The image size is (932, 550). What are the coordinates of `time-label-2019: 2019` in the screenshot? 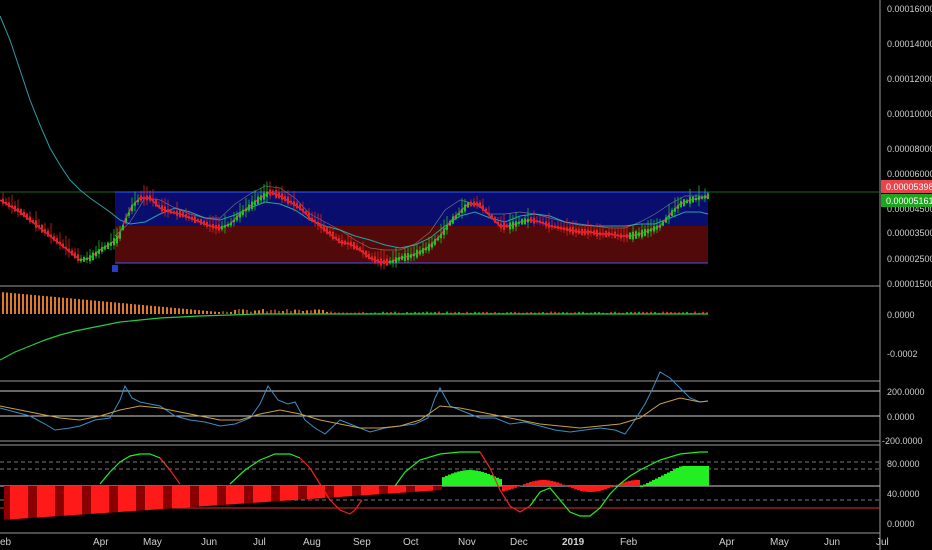 It's located at (573, 542).